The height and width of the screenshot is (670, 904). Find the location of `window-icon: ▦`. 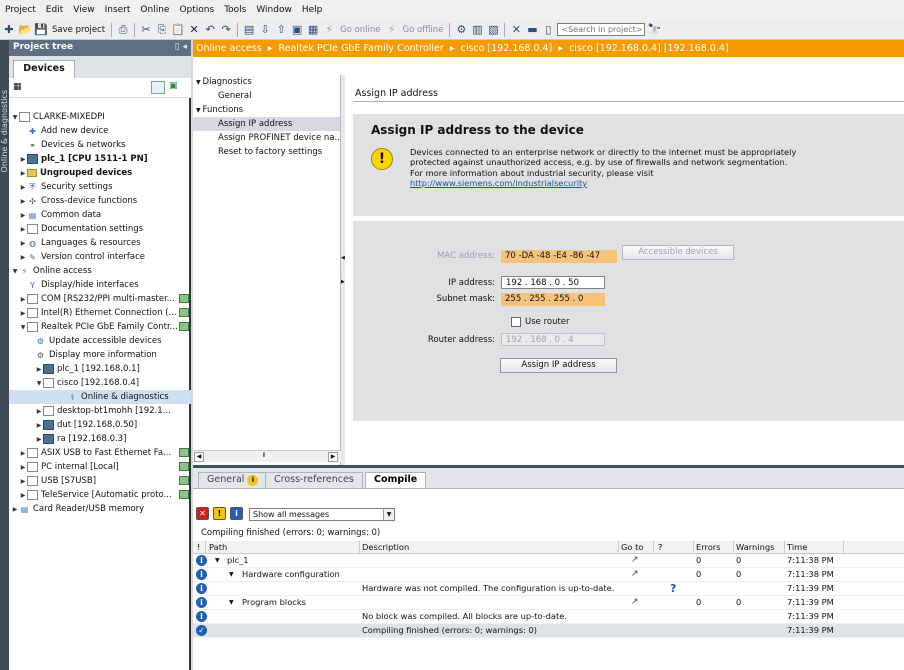

window-icon: ▦ is located at coordinates (313, 30).